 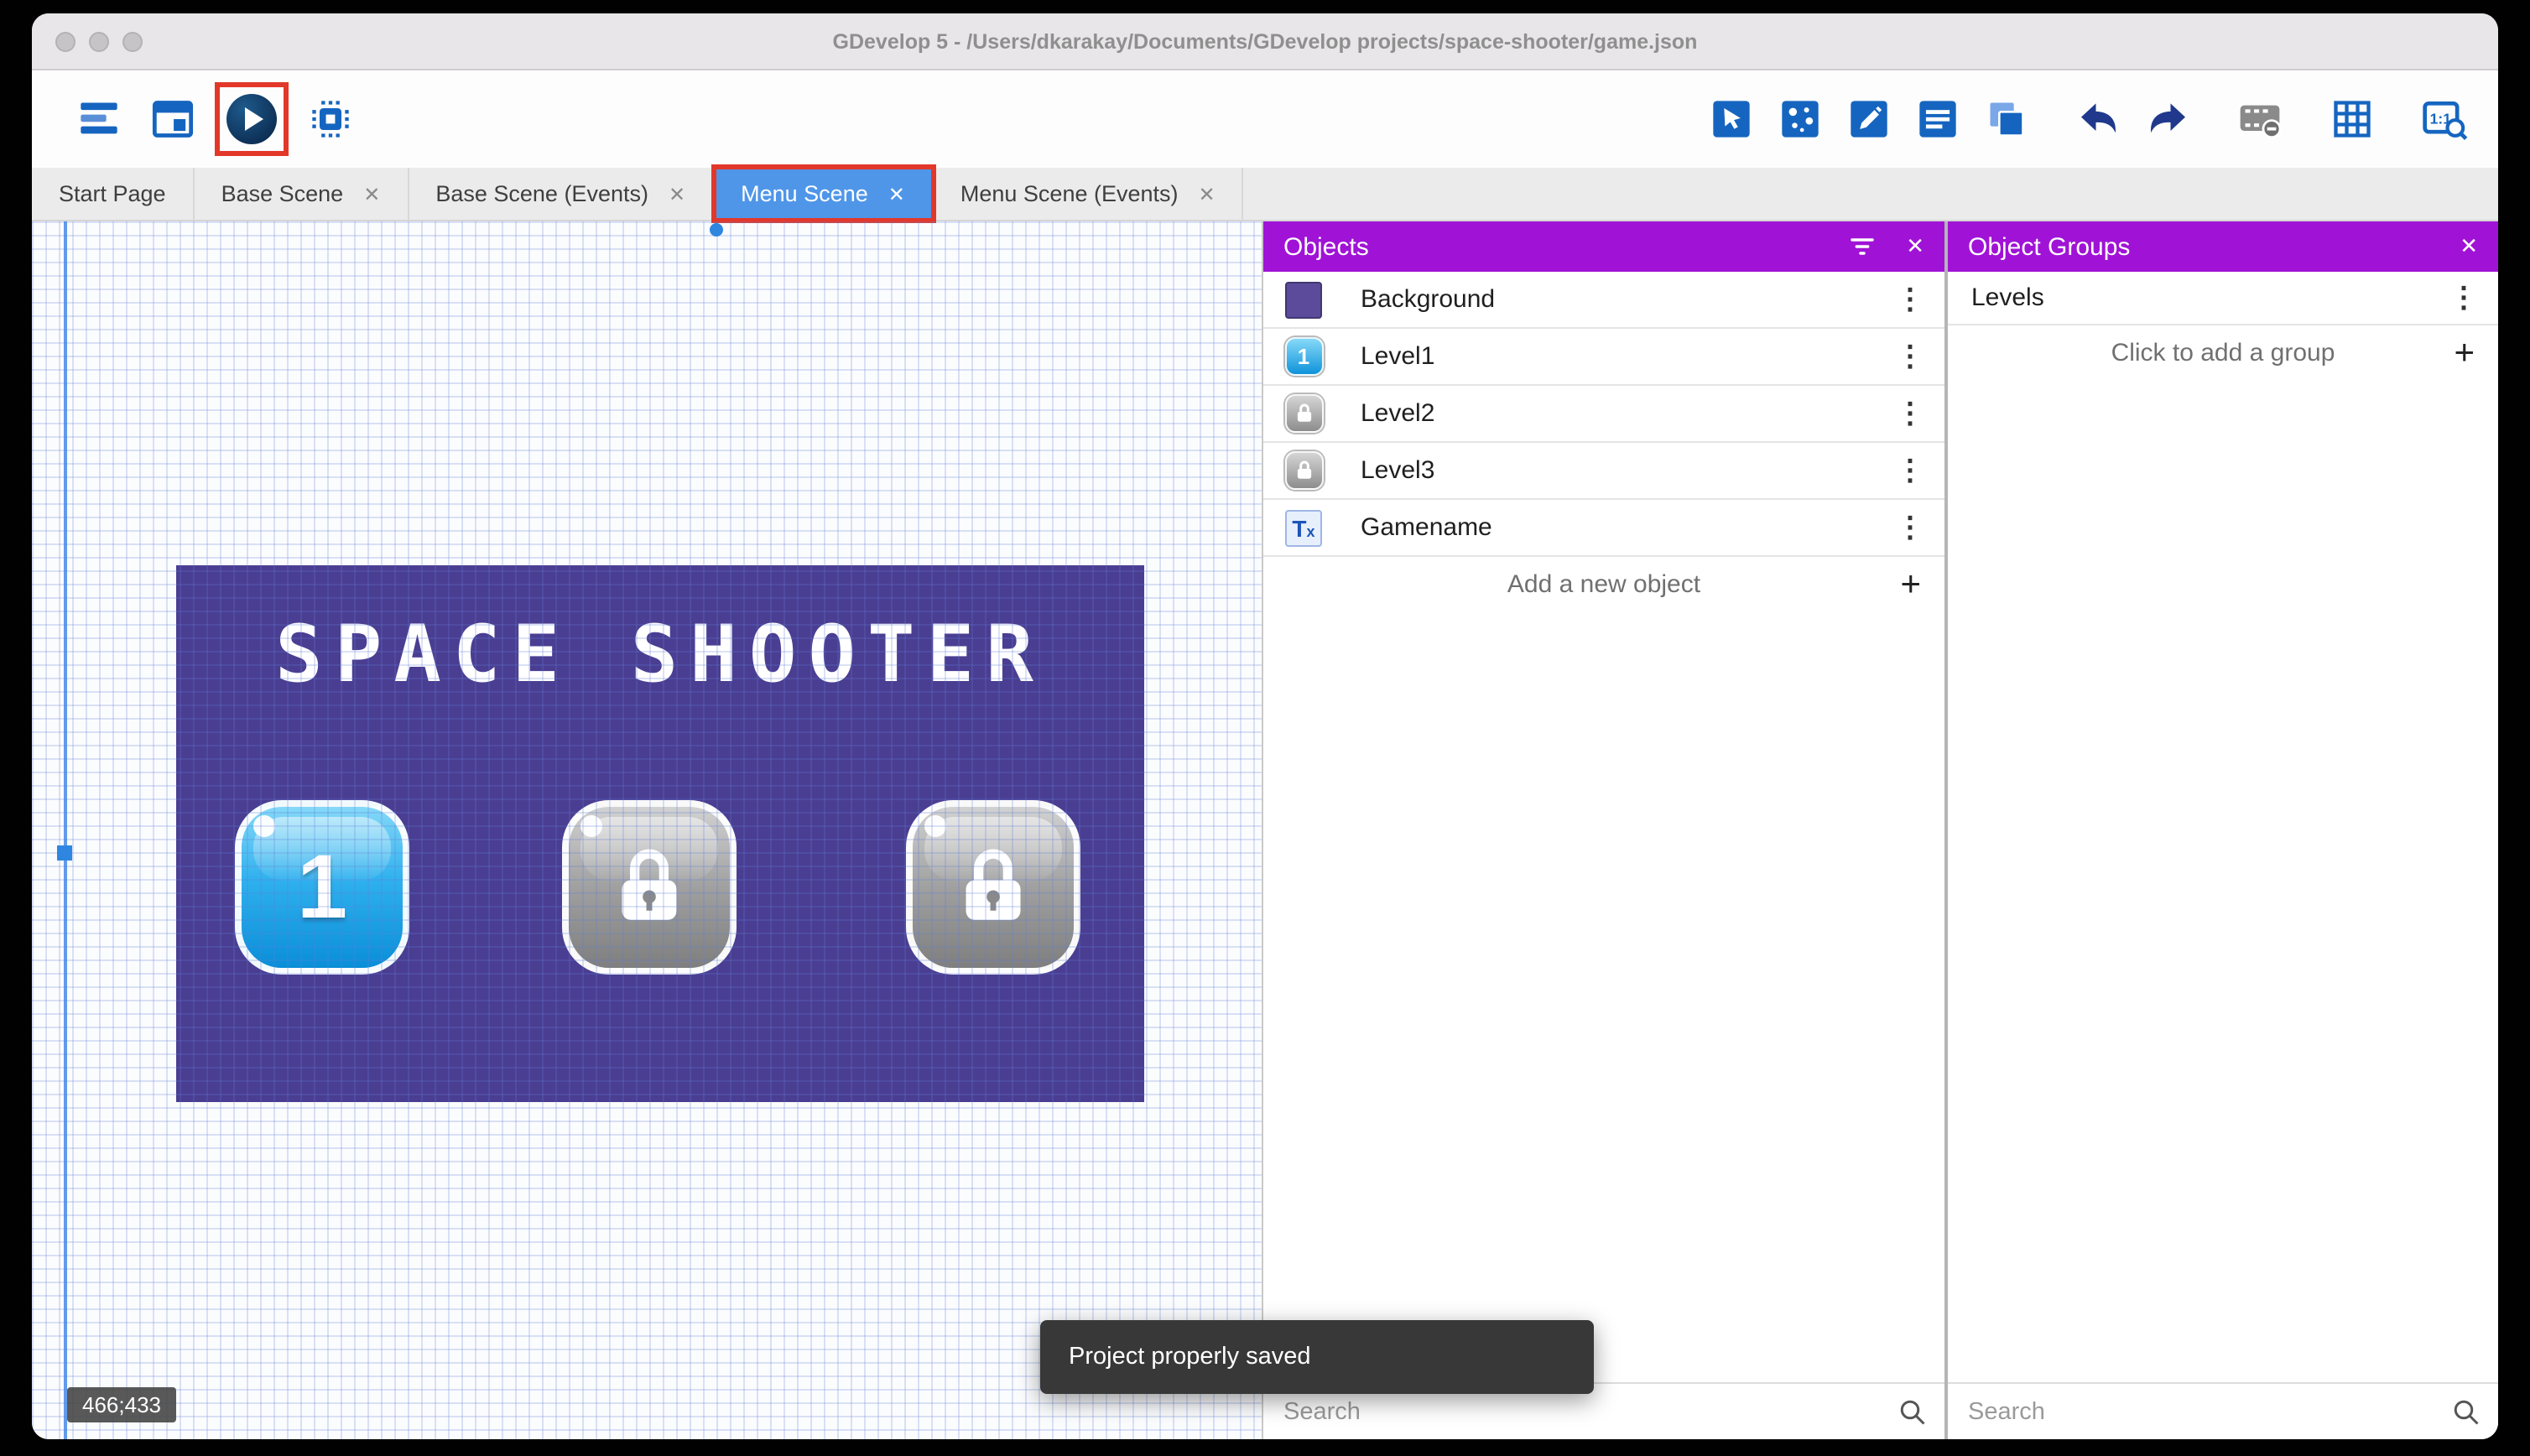 I want to click on object-row-gamename: Tx Gamename ⋮, so click(x=1603, y=528).